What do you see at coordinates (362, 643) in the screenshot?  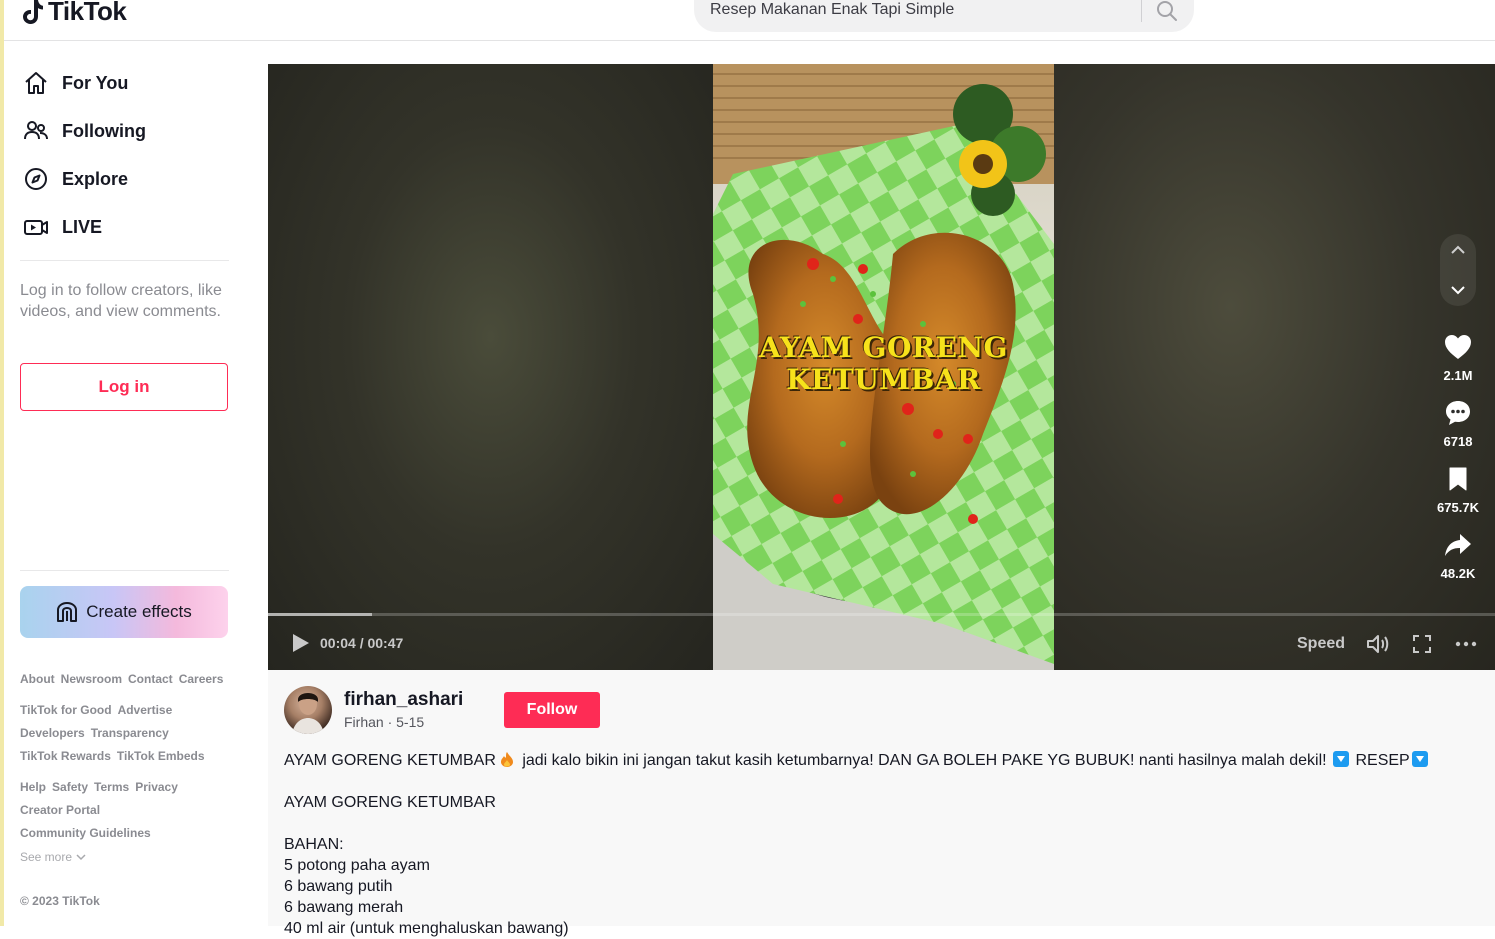 I see `video-time: 00:04 / 00:47` at bounding box center [362, 643].